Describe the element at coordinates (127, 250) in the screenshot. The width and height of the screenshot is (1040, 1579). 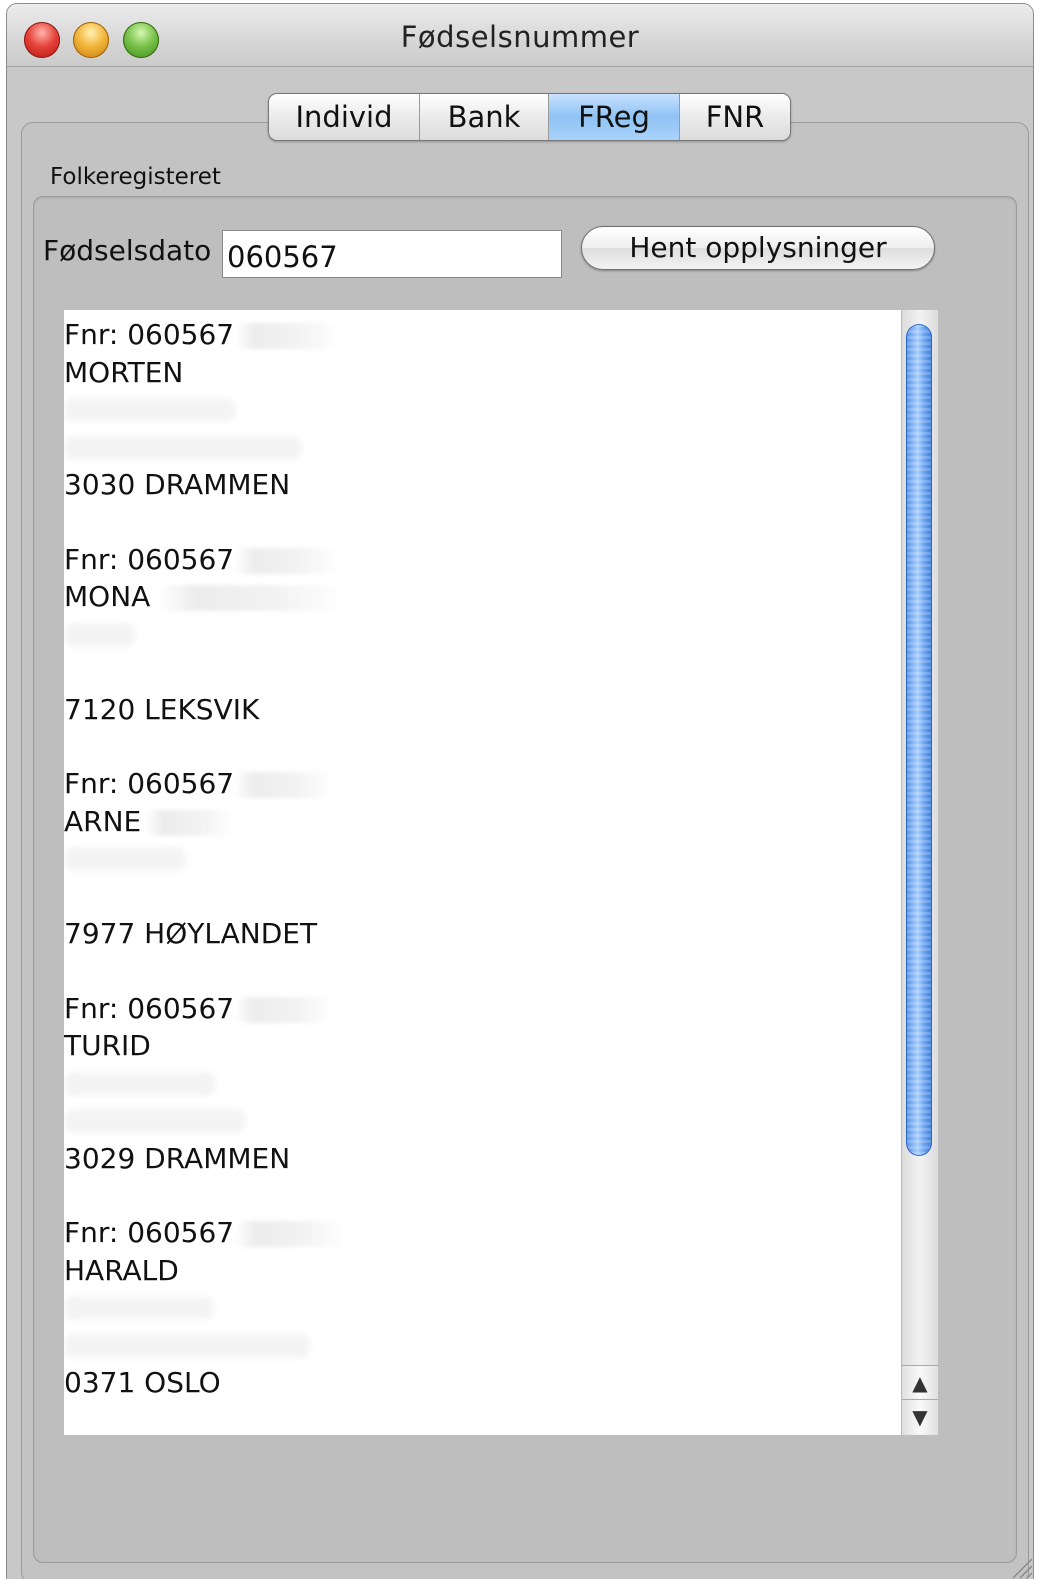
I see `birthdate-label: Fødselsdato` at that location.